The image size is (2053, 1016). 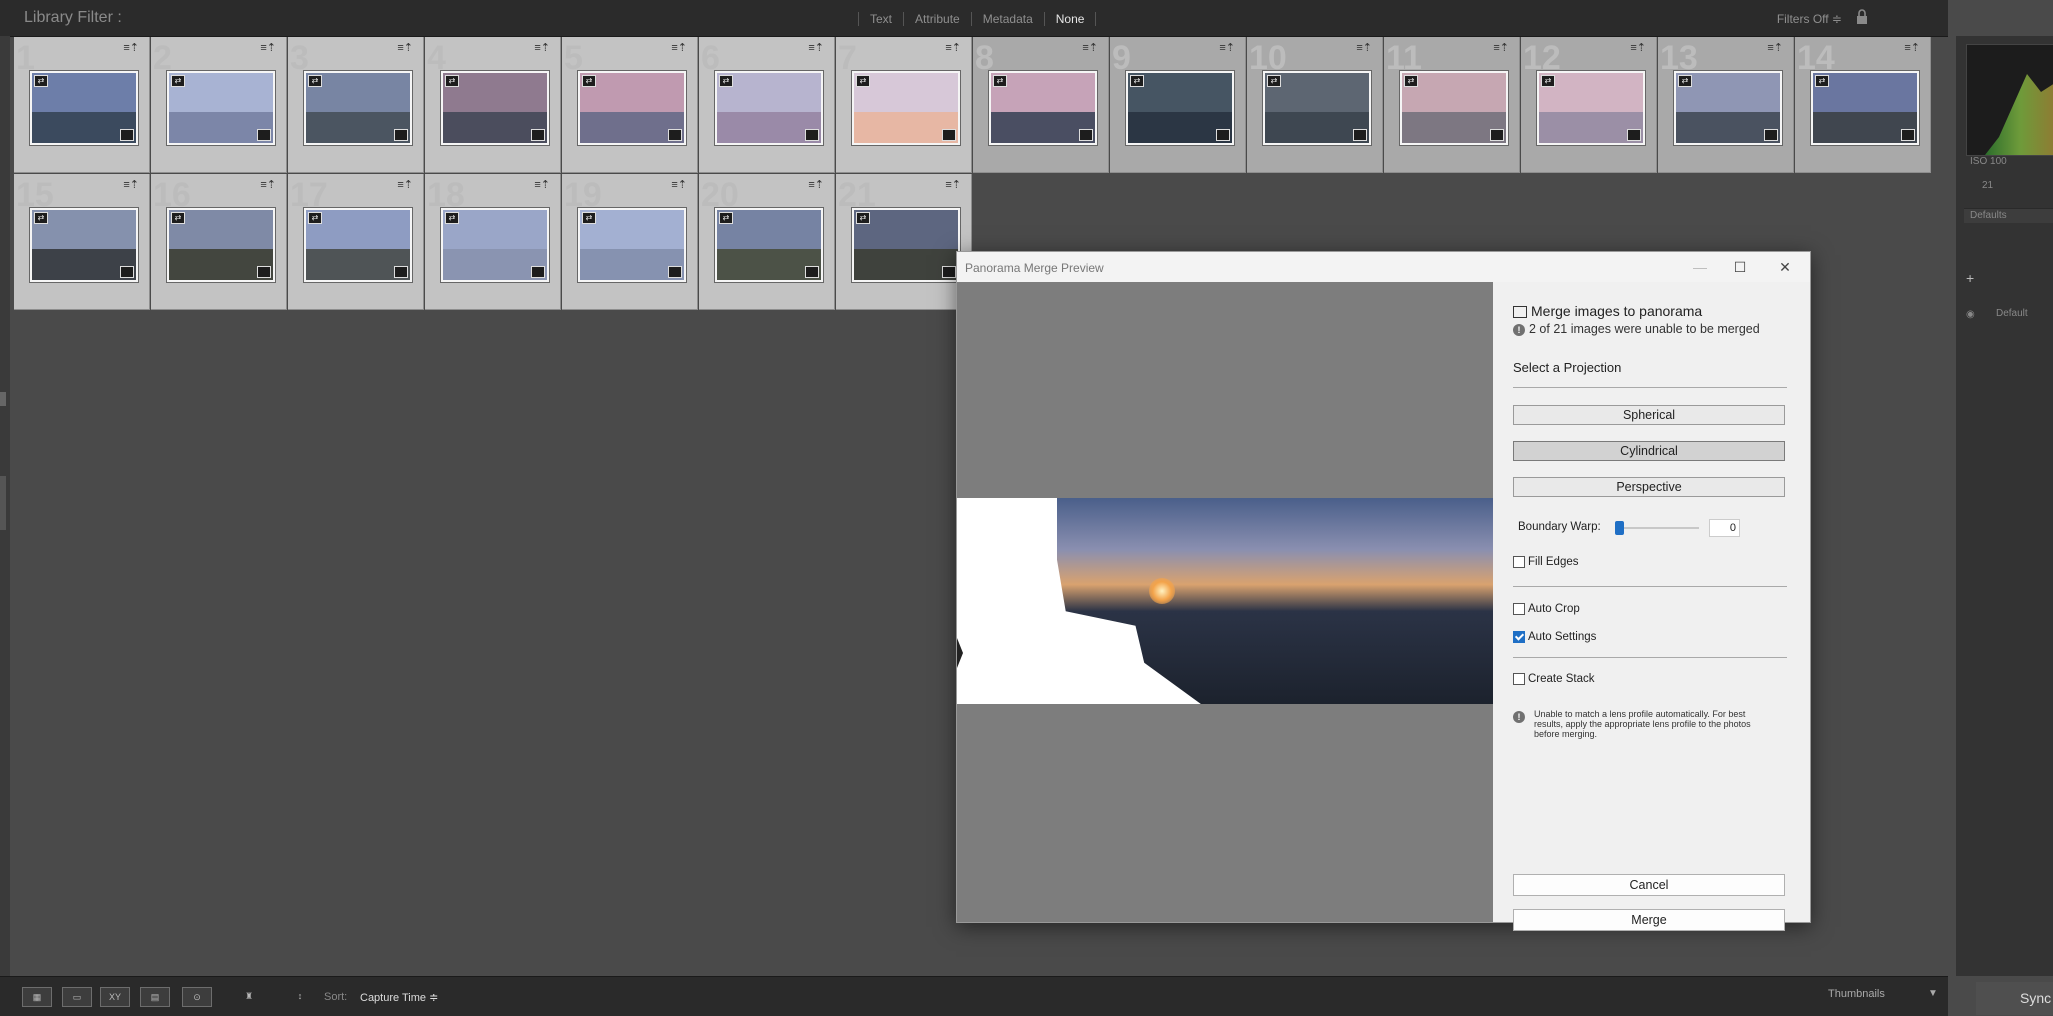 I want to click on thumbnails-size-label: Thumbnails, so click(x=1856, y=994).